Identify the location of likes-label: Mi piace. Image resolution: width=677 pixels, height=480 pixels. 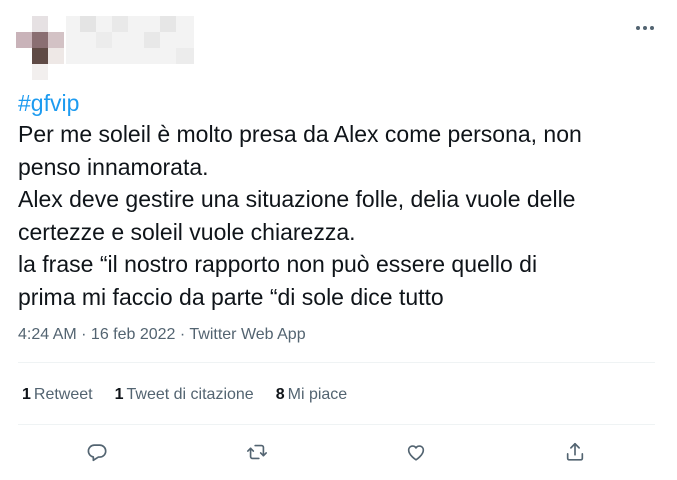
(317, 394).